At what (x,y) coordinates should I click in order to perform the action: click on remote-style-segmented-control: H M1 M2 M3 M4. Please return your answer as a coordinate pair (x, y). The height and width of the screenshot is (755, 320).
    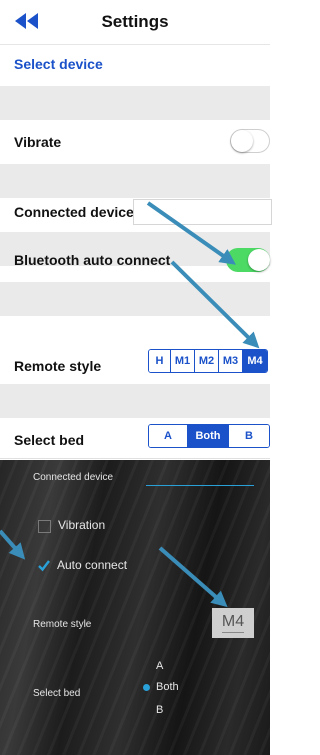
    Looking at the image, I should click on (208, 361).